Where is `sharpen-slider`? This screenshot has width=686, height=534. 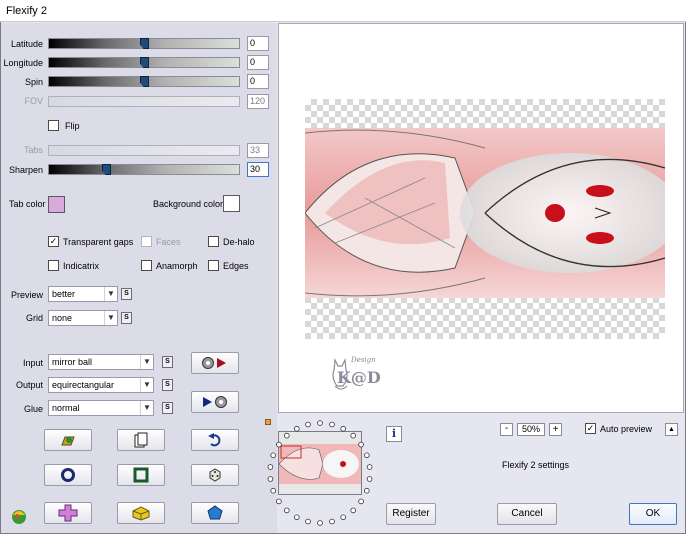
sharpen-slider is located at coordinates (144, 169).